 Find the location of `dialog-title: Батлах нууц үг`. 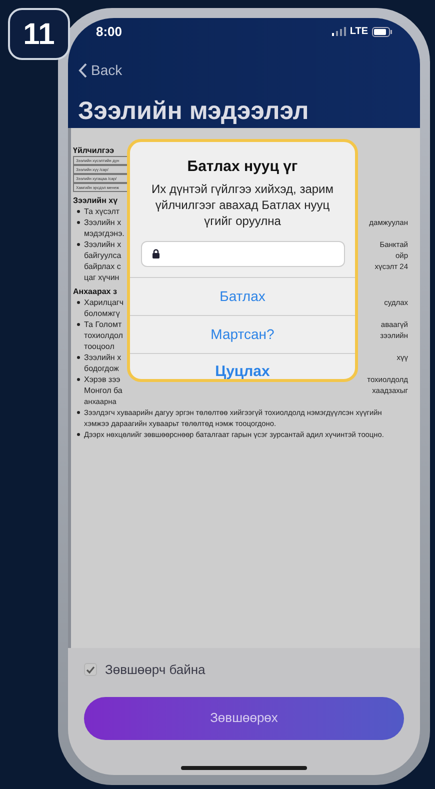

dialog-title: Батлах нууц үг is located at coordinates (242, 167).